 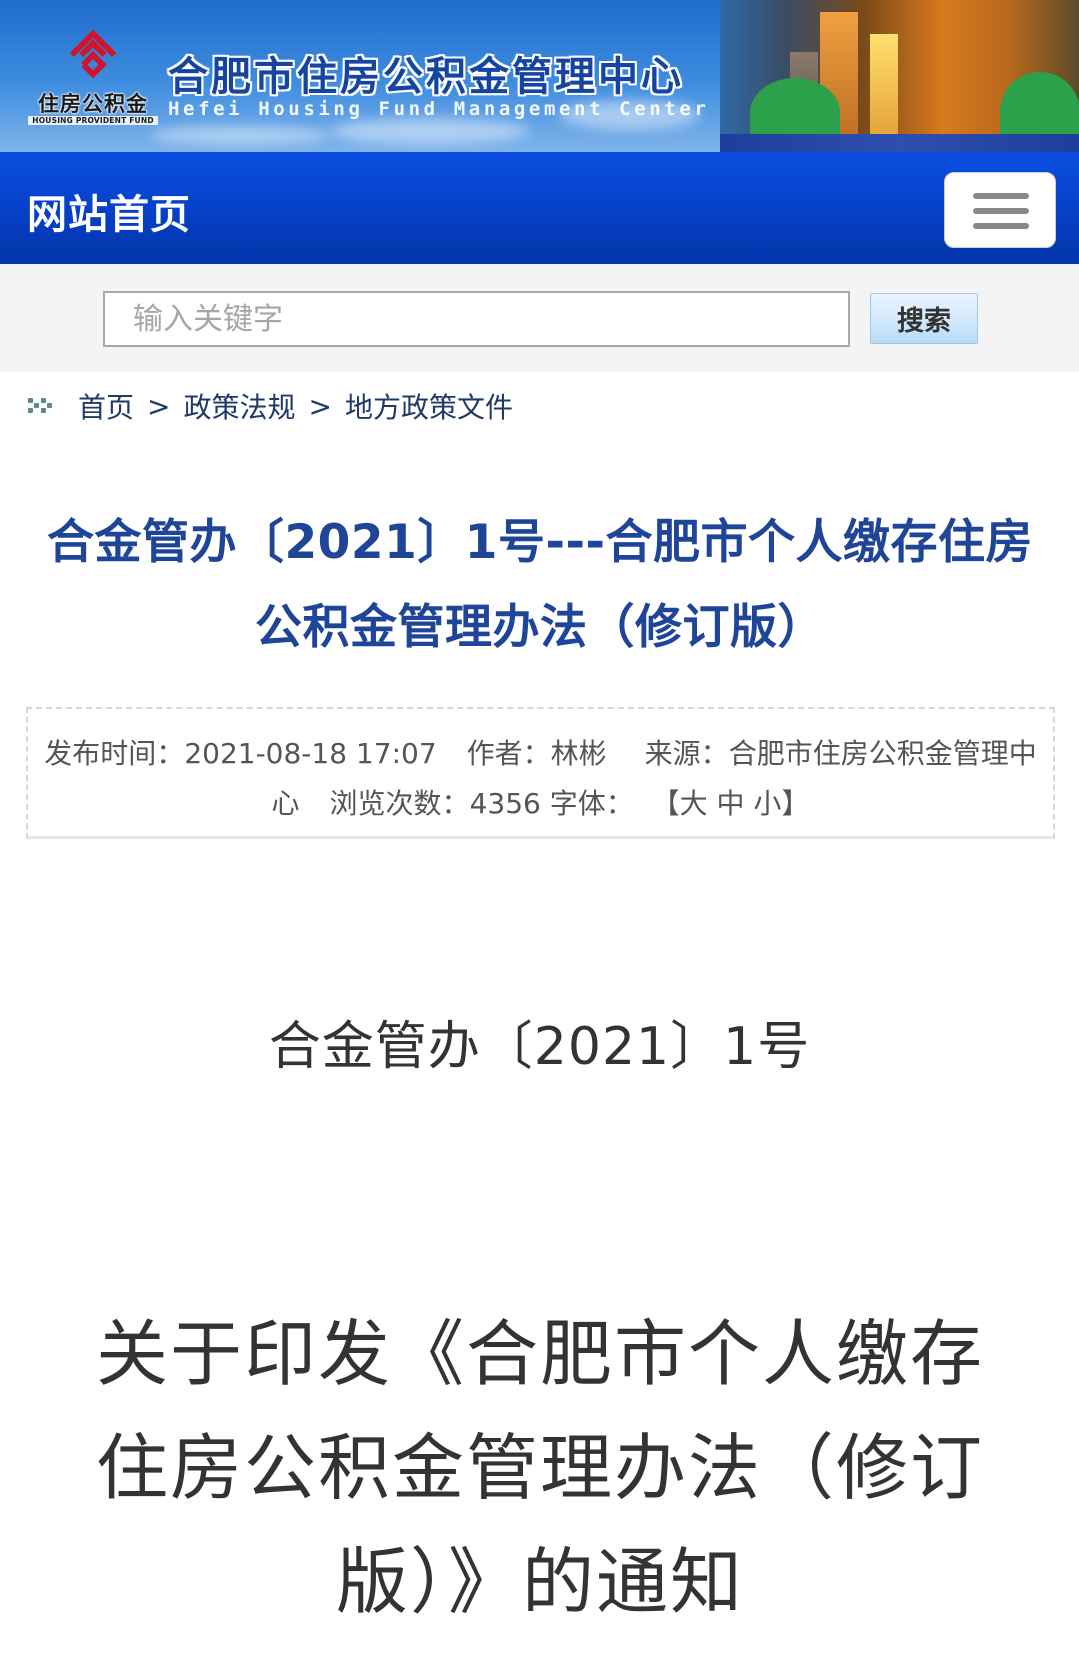 I want to click on site-logo: 住房公积金 HOUSING PROVIDENT FUND, so click(x=93, y=79).